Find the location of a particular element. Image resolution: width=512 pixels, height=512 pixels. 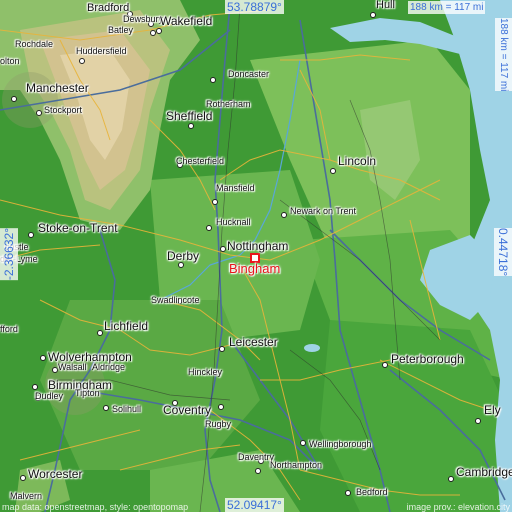

place-label-worcester: Worcester is located at coordinates (55, 474).